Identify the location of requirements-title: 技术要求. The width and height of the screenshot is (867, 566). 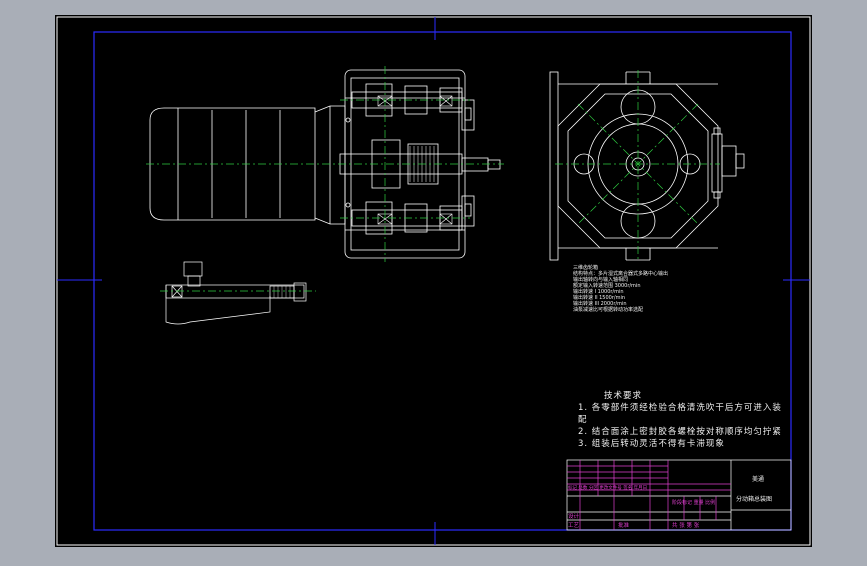
(623, 396).